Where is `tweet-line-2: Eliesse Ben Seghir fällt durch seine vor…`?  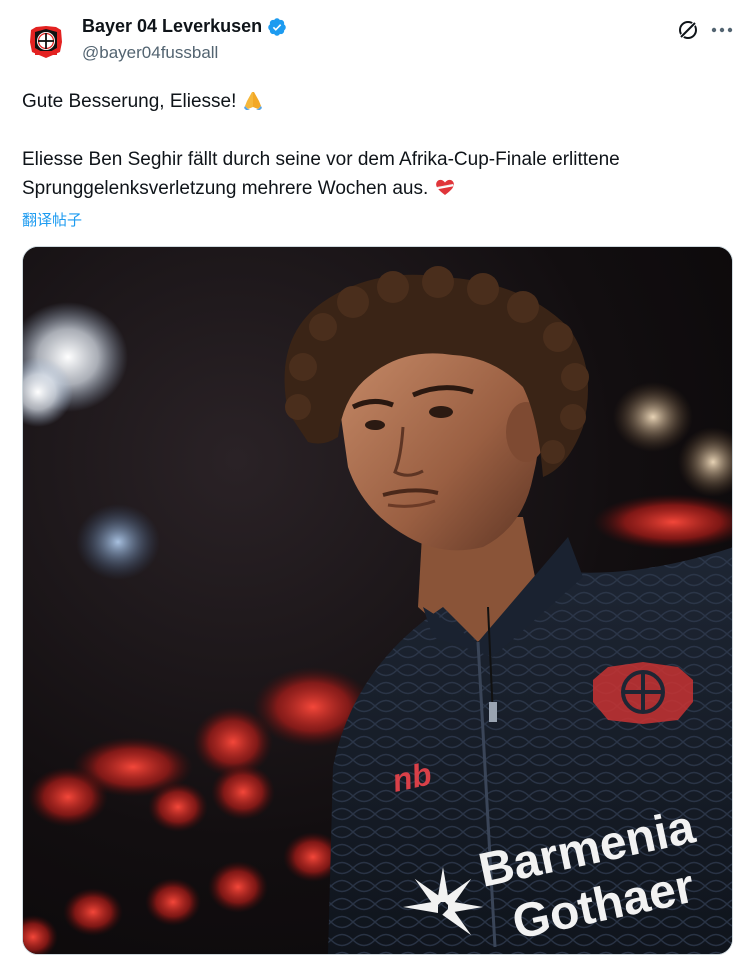 tweet-line-2: Eliesse Ben Seghir fällt durch seine vor… is located at coordinates (321, 159).